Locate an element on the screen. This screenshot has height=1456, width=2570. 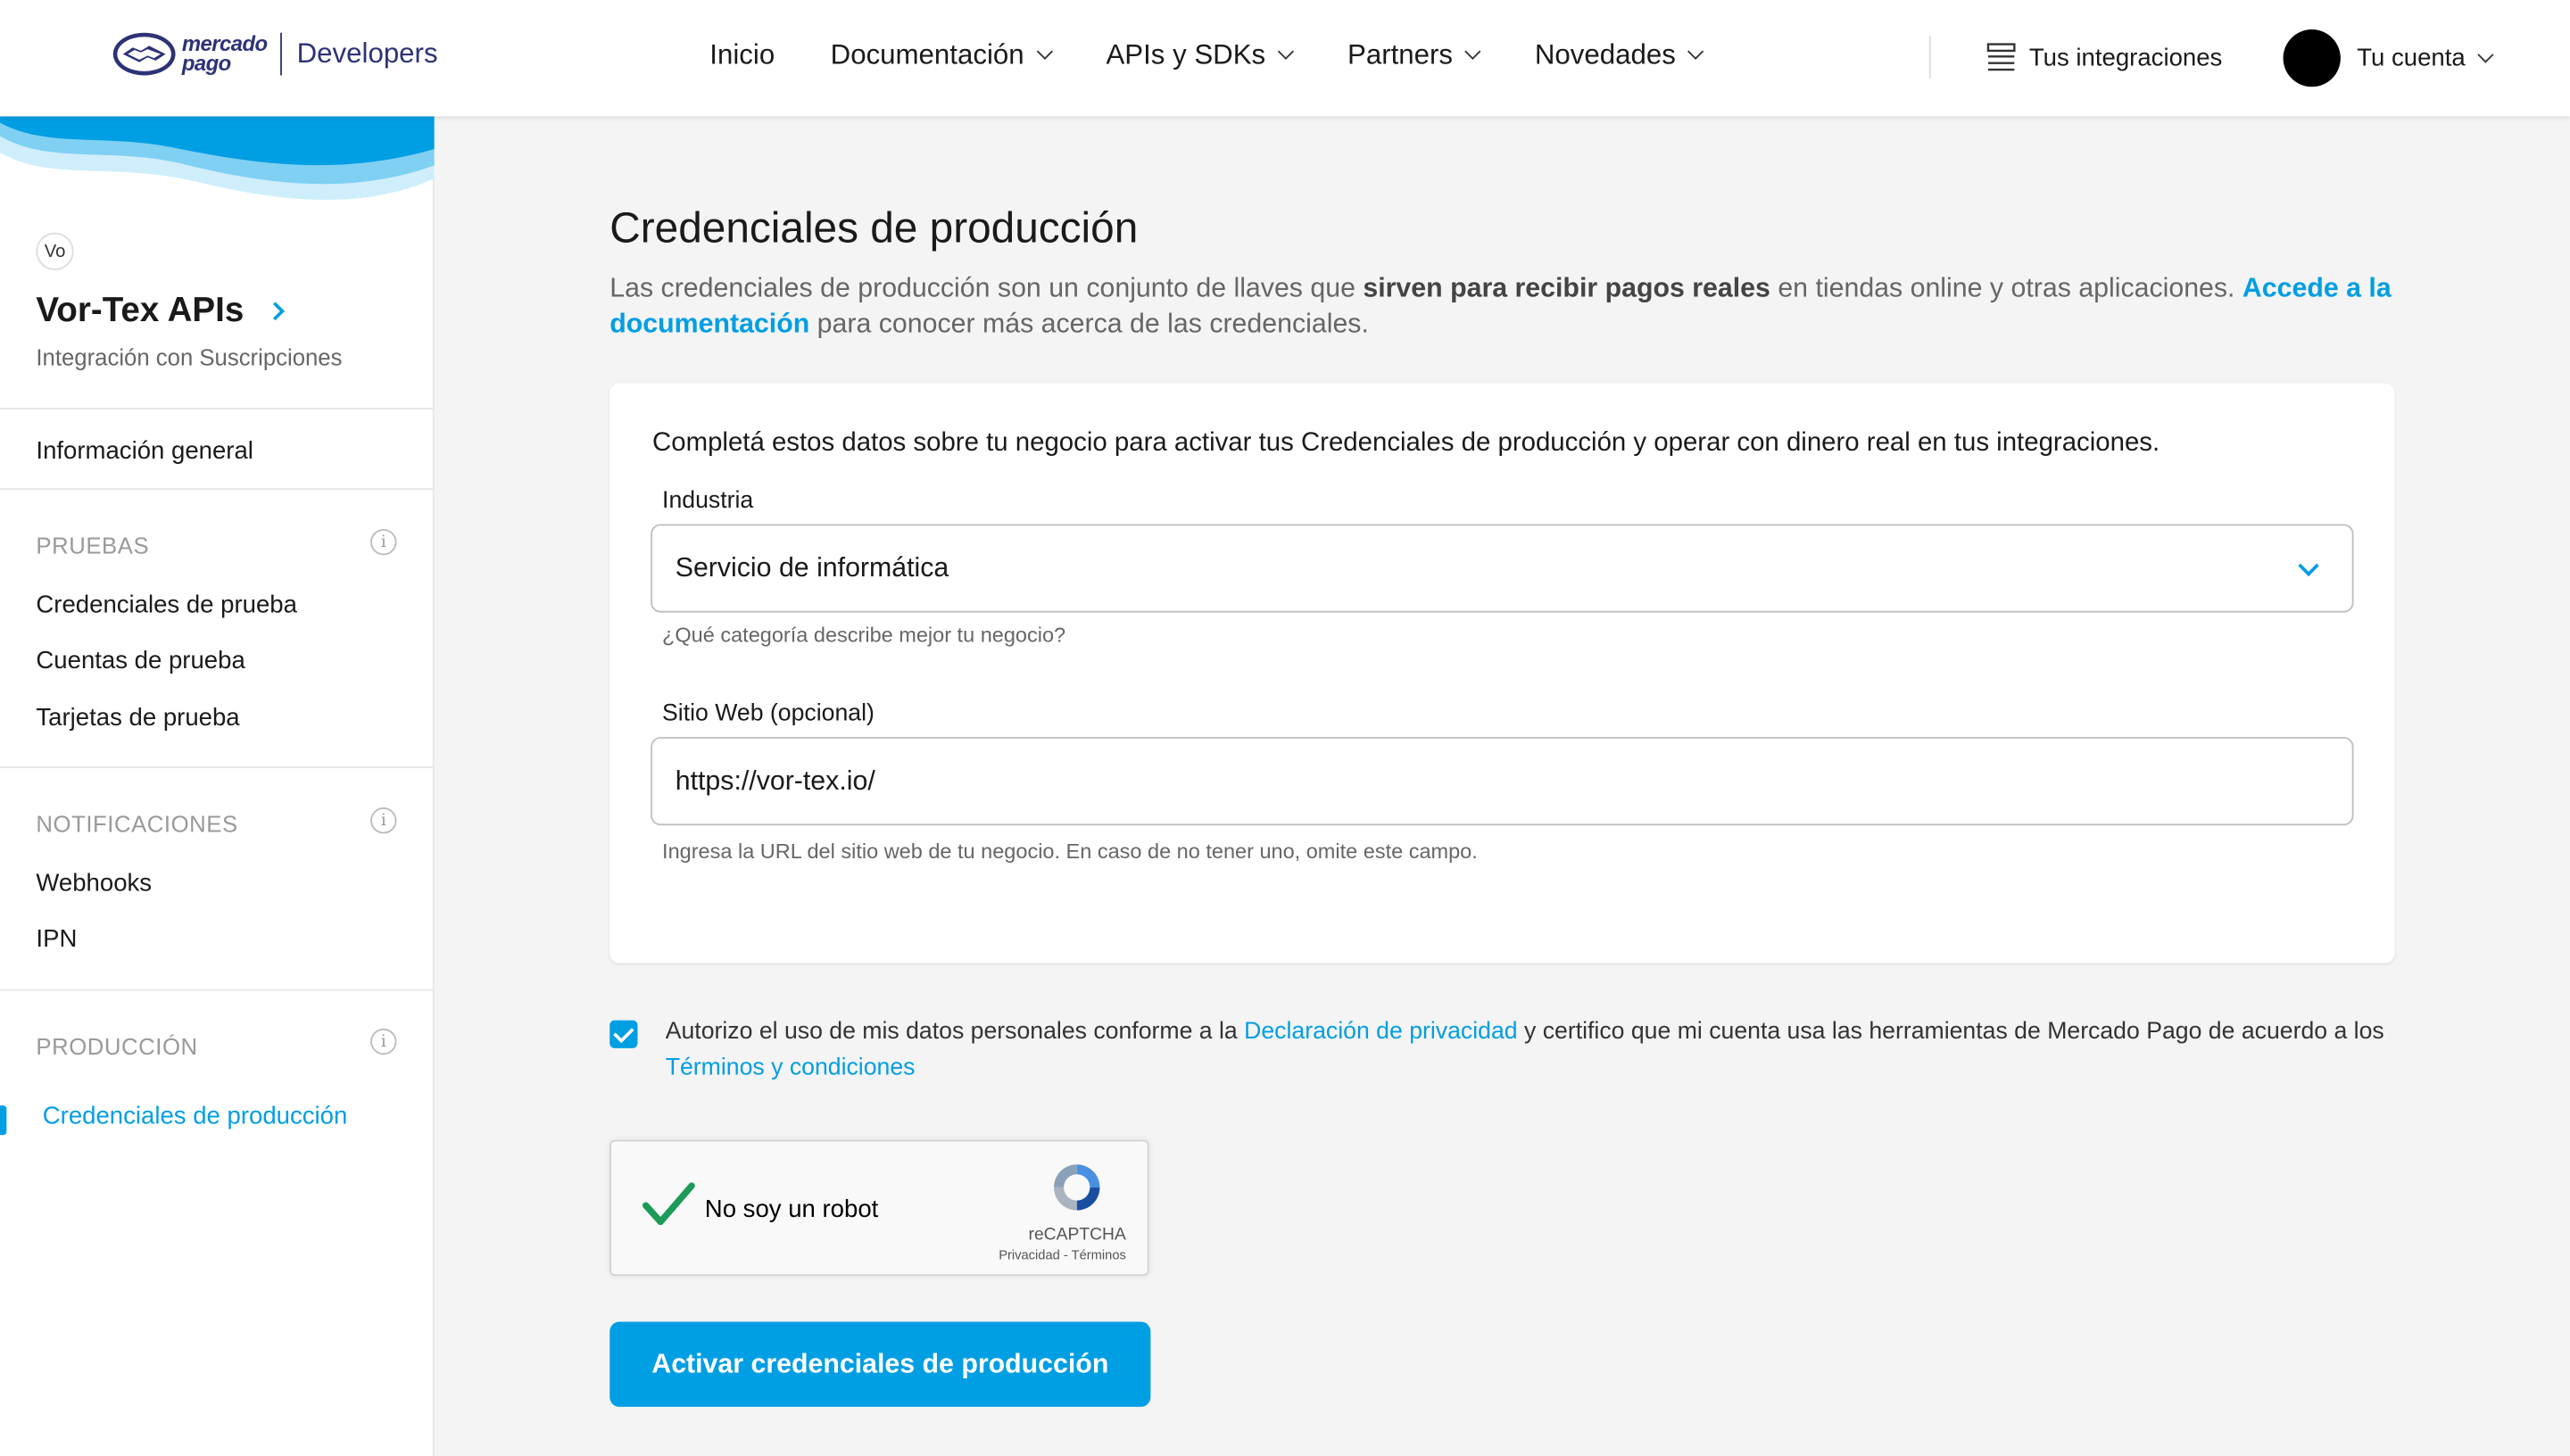
sidebar-item-prod-credentials: Credenciales de producción is located at coordinates (195, 1115).